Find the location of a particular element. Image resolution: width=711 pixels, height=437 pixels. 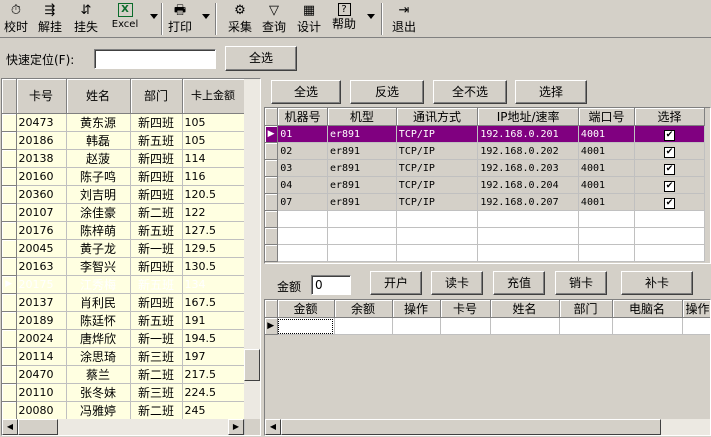

toolbar-query-button: ▽ 查询 is located at coordinates (274, 19).